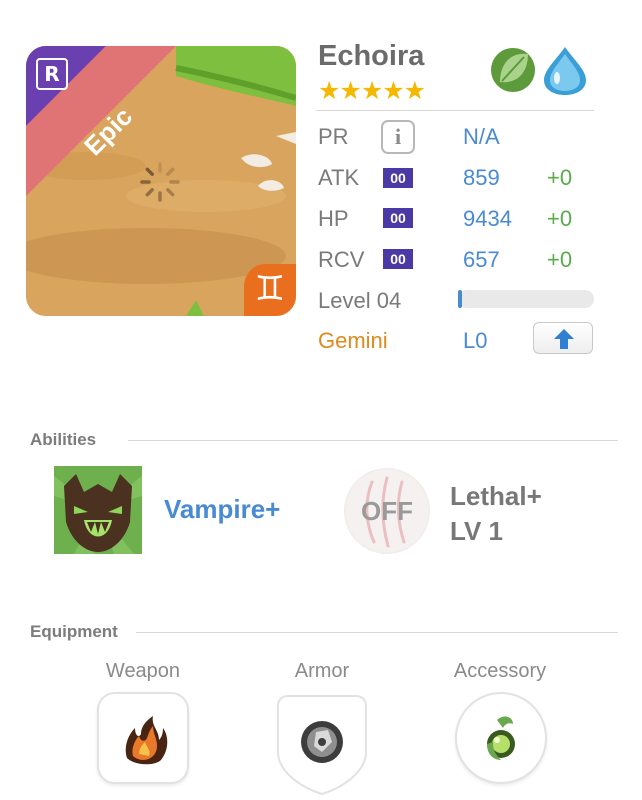 This screenshot has height=800, width=642. Describe the element at coordinates (398, 218) in the screenshot. I see `hp-boost-badge: 00` at that location.